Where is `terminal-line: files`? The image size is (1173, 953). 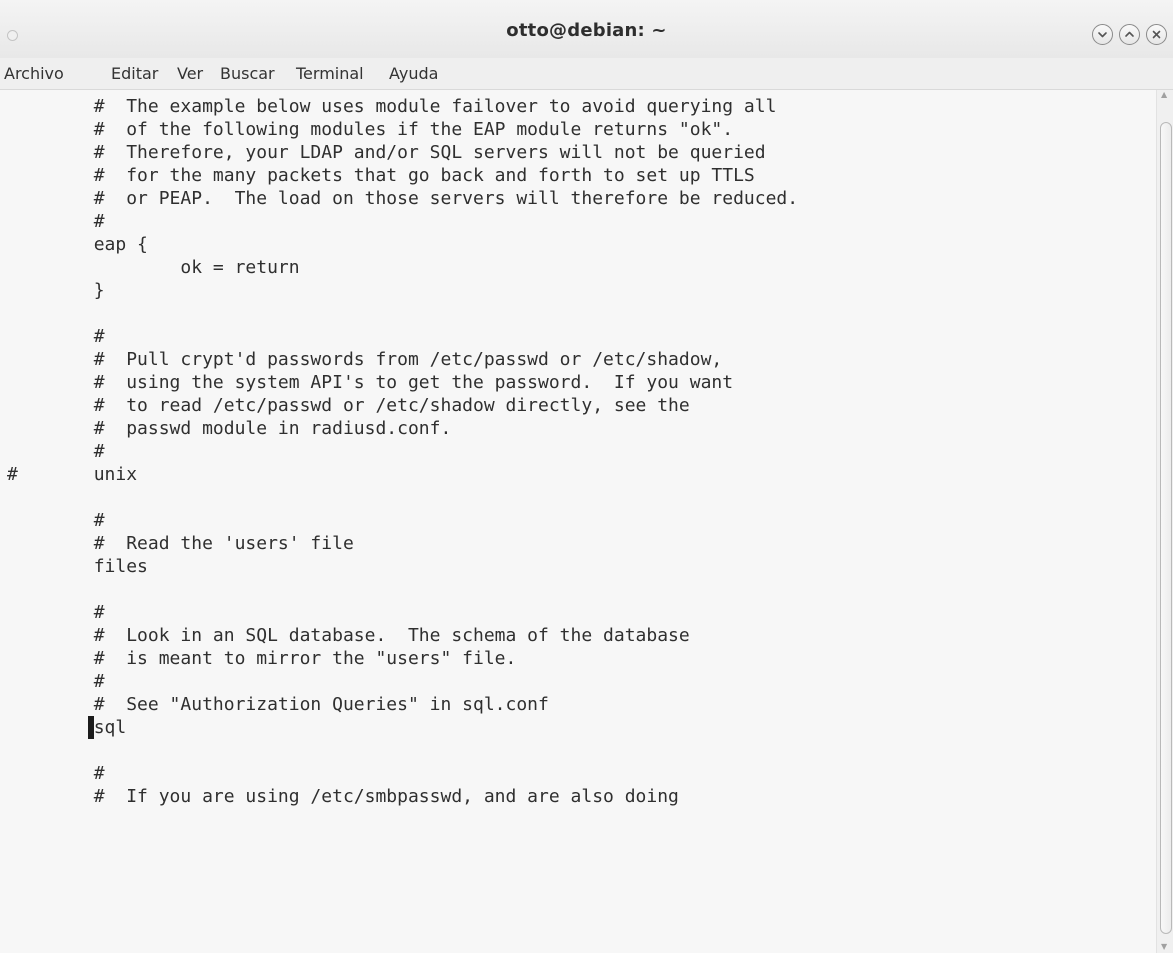
terminal-line: files is located at coordinates (77, 566).